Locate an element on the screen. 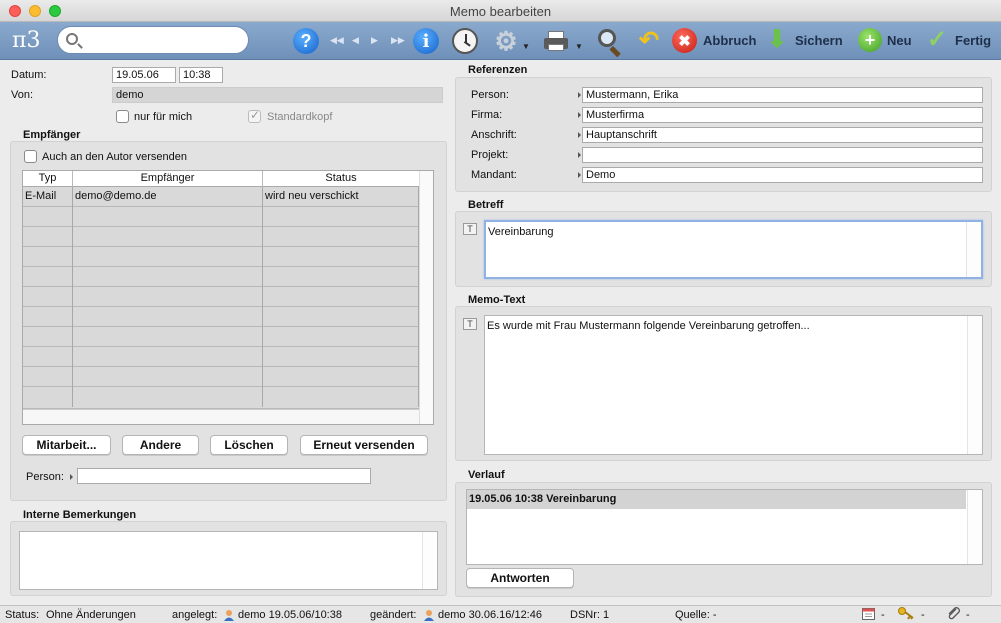  ref-projekt-lookup-icon is located at coordinates (579, 155).